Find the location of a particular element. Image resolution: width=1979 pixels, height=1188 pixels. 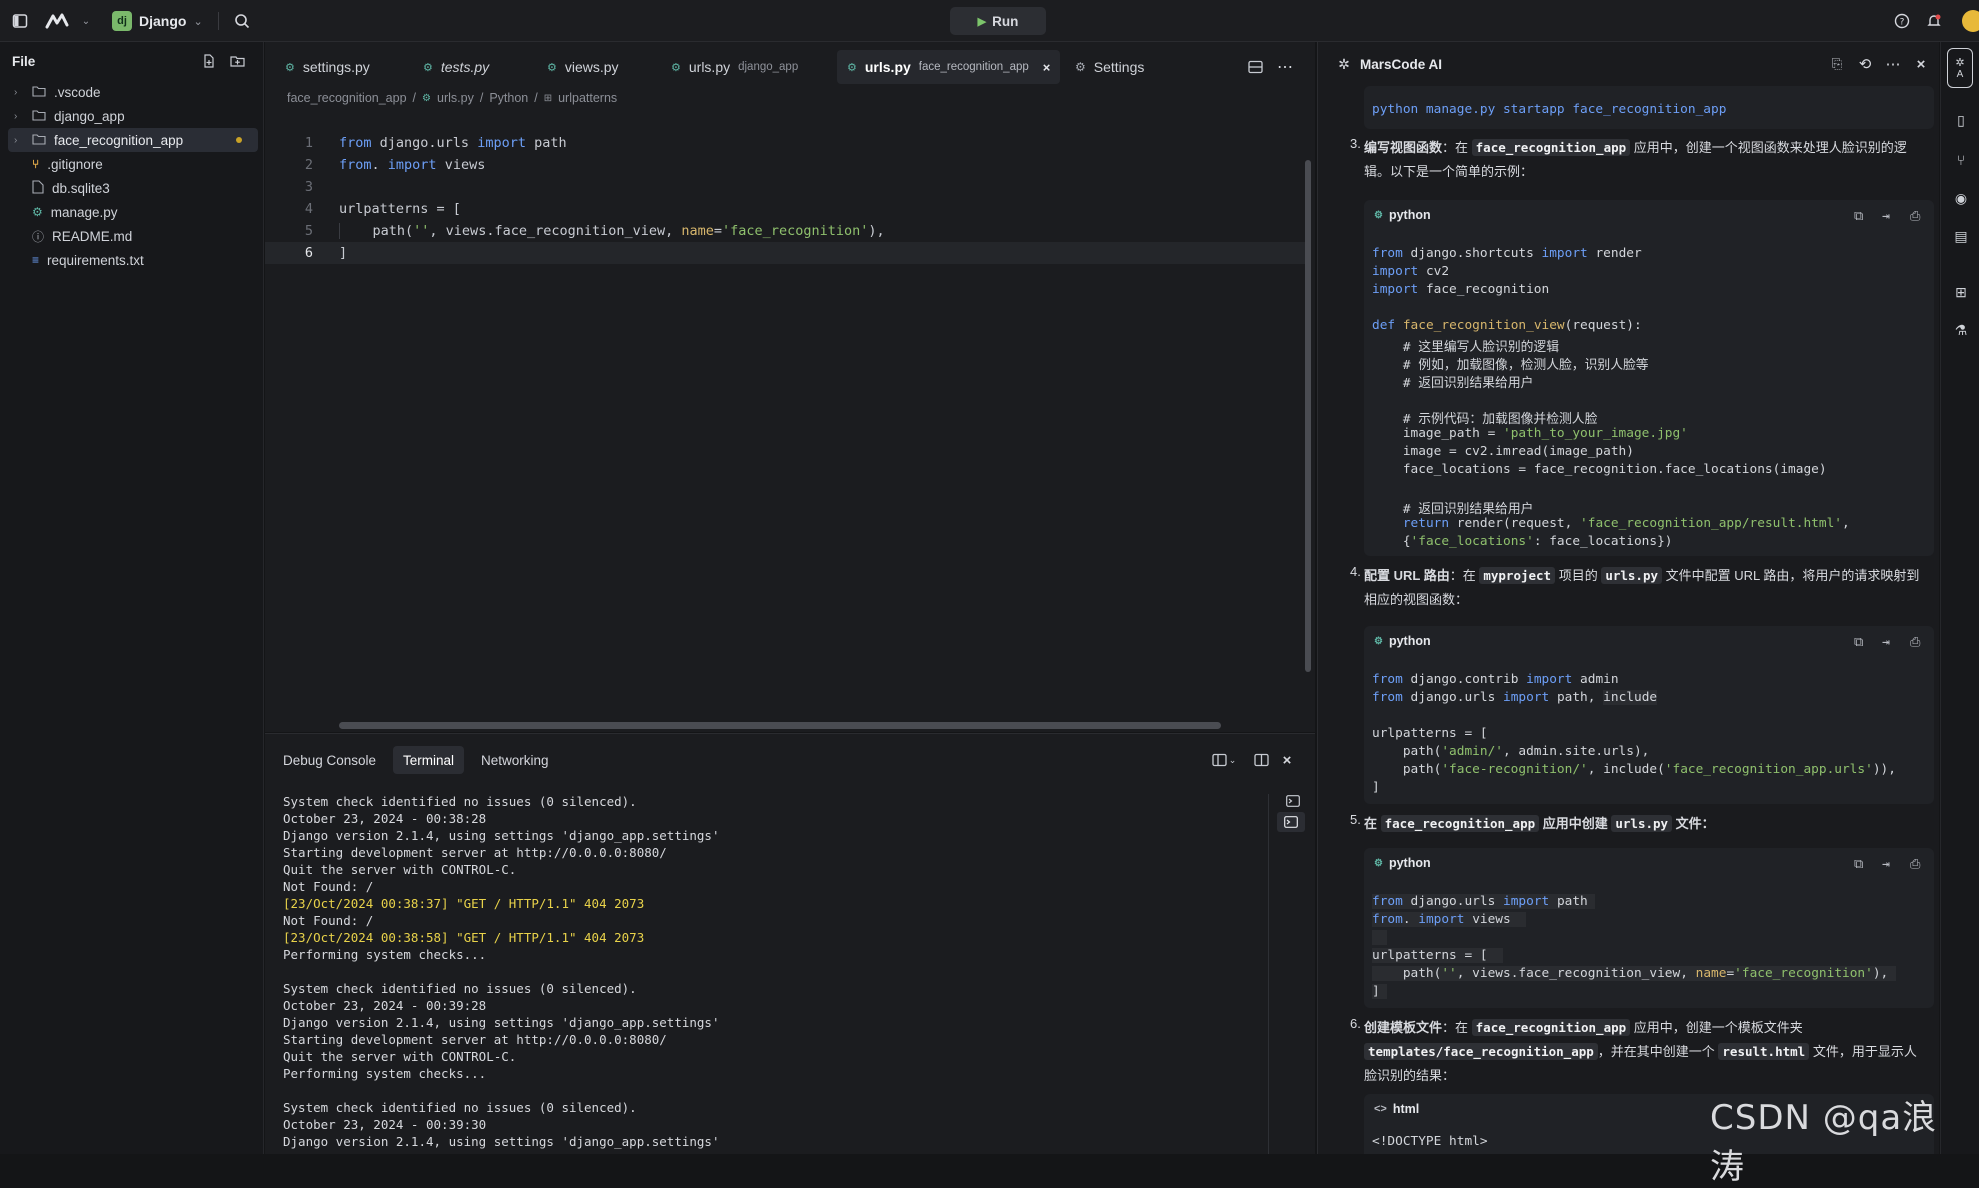

git-icon: ⑂ is located at coordinates (36, 164).